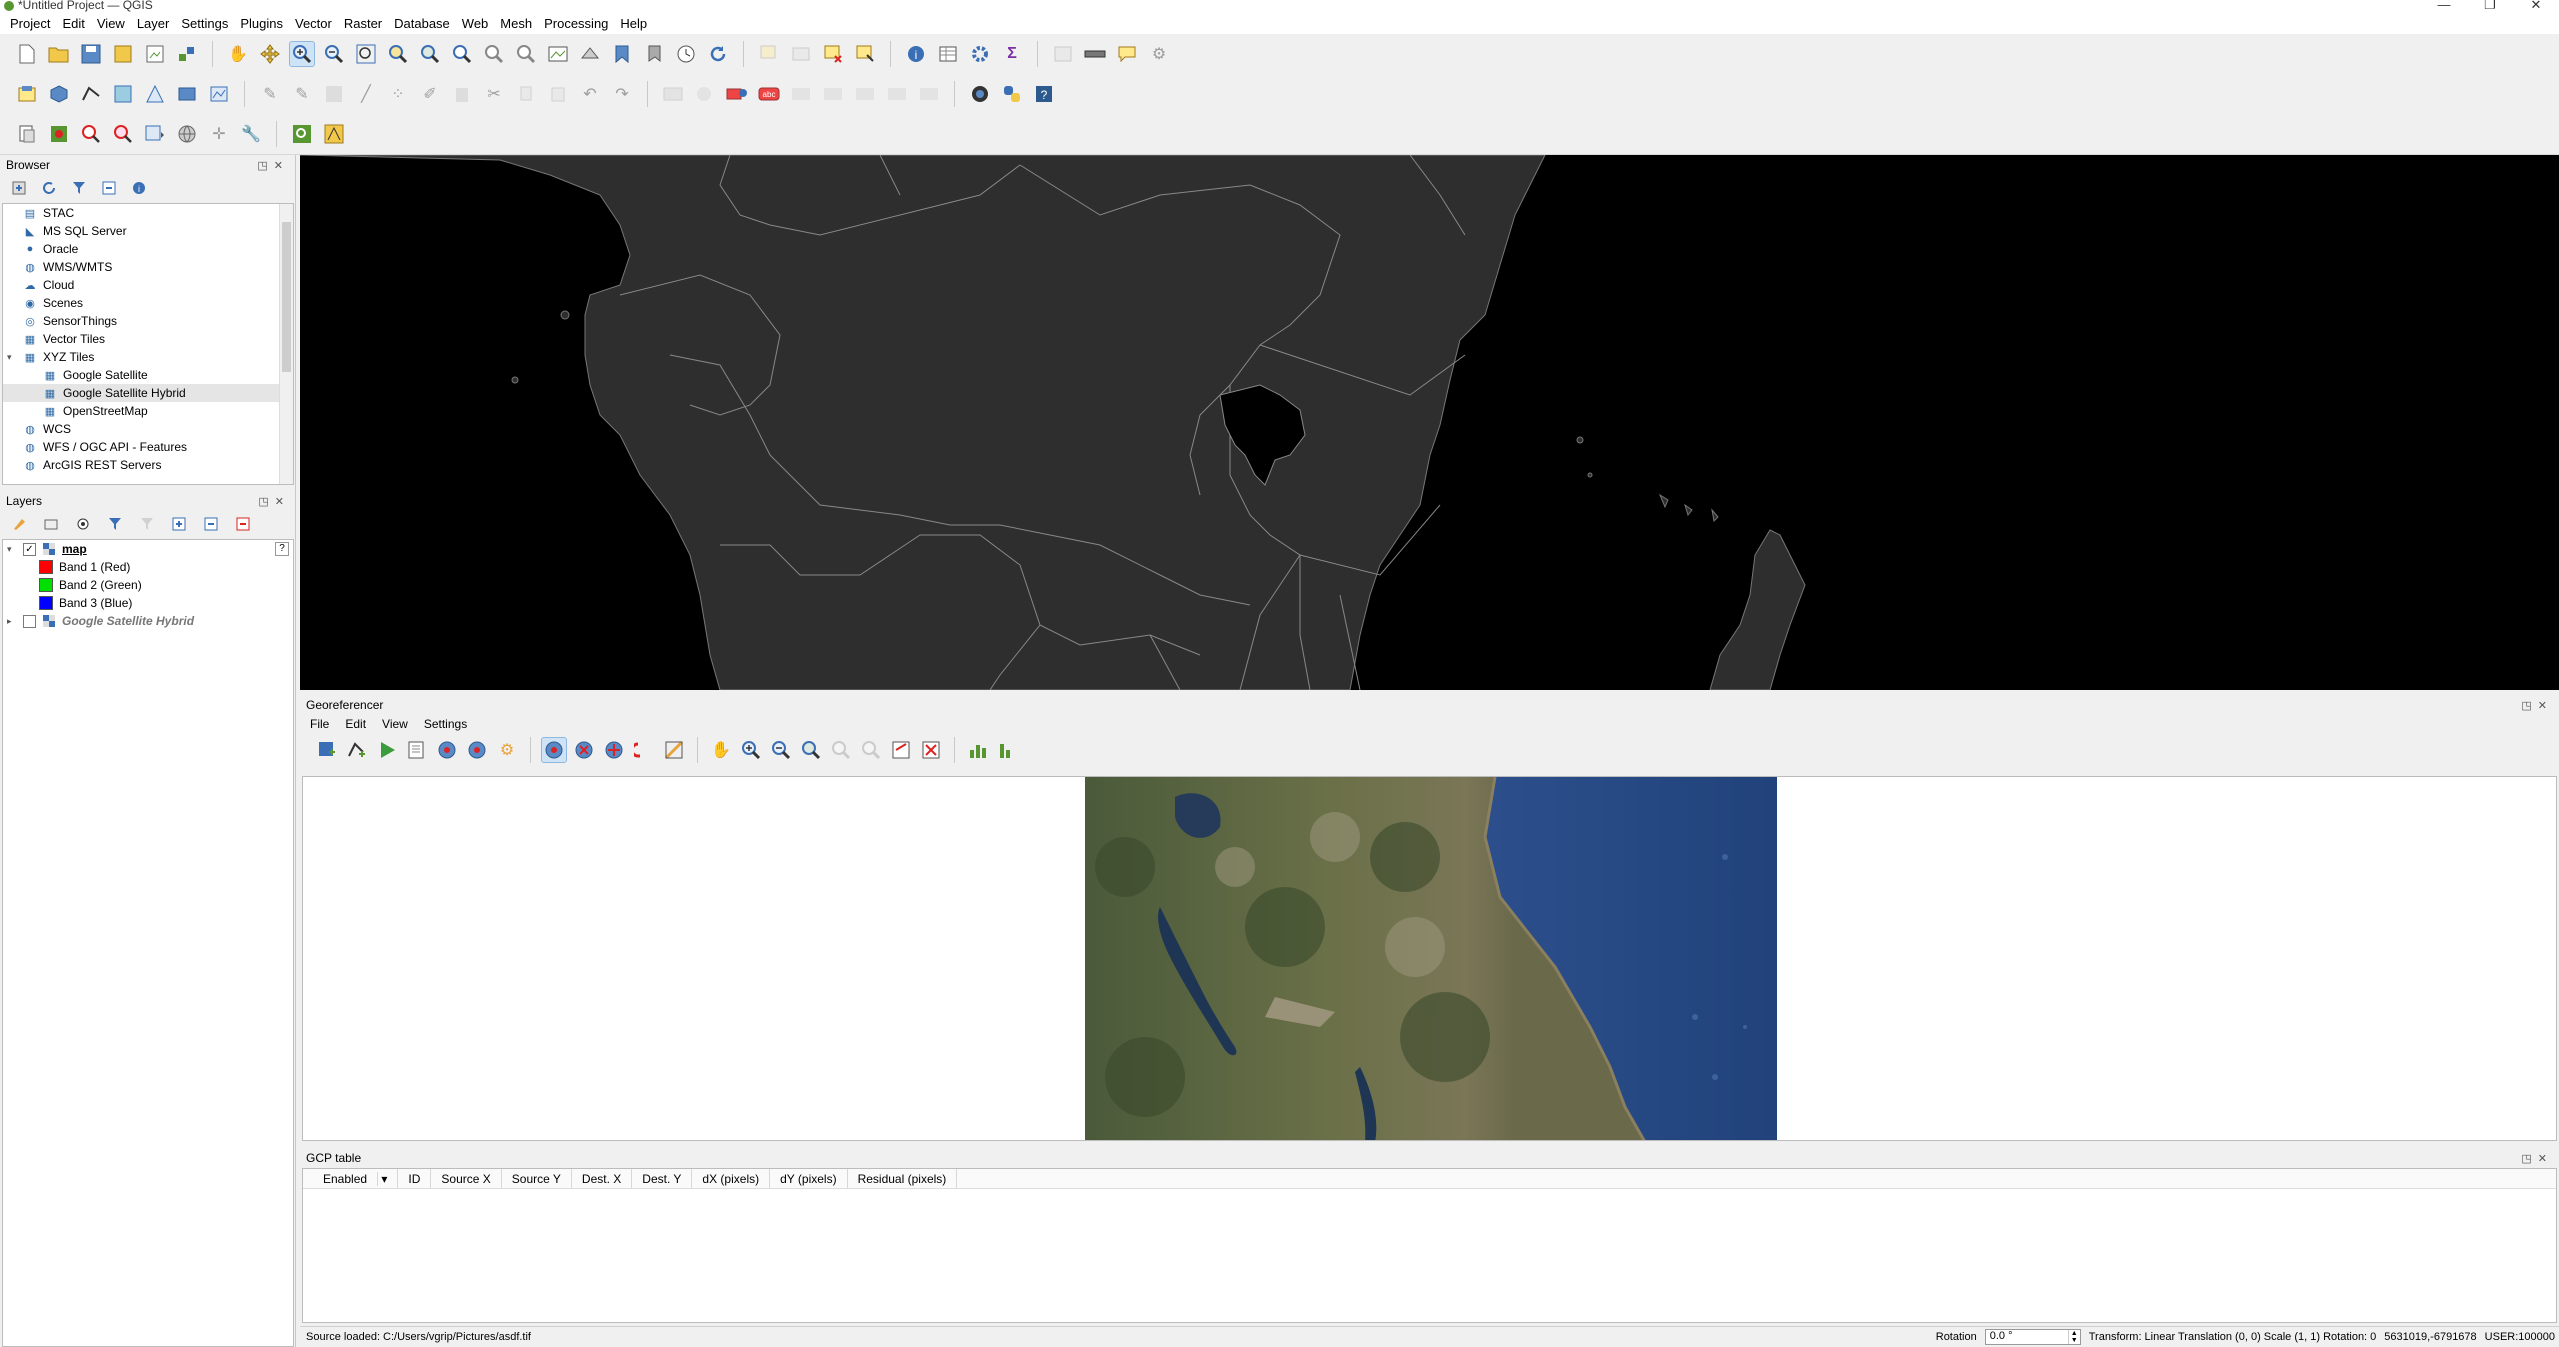  Describe the element at coordinates (2073, 1337) in the screenshot. I see `rotation-spinner-icon: ▲ ▼` at that location.